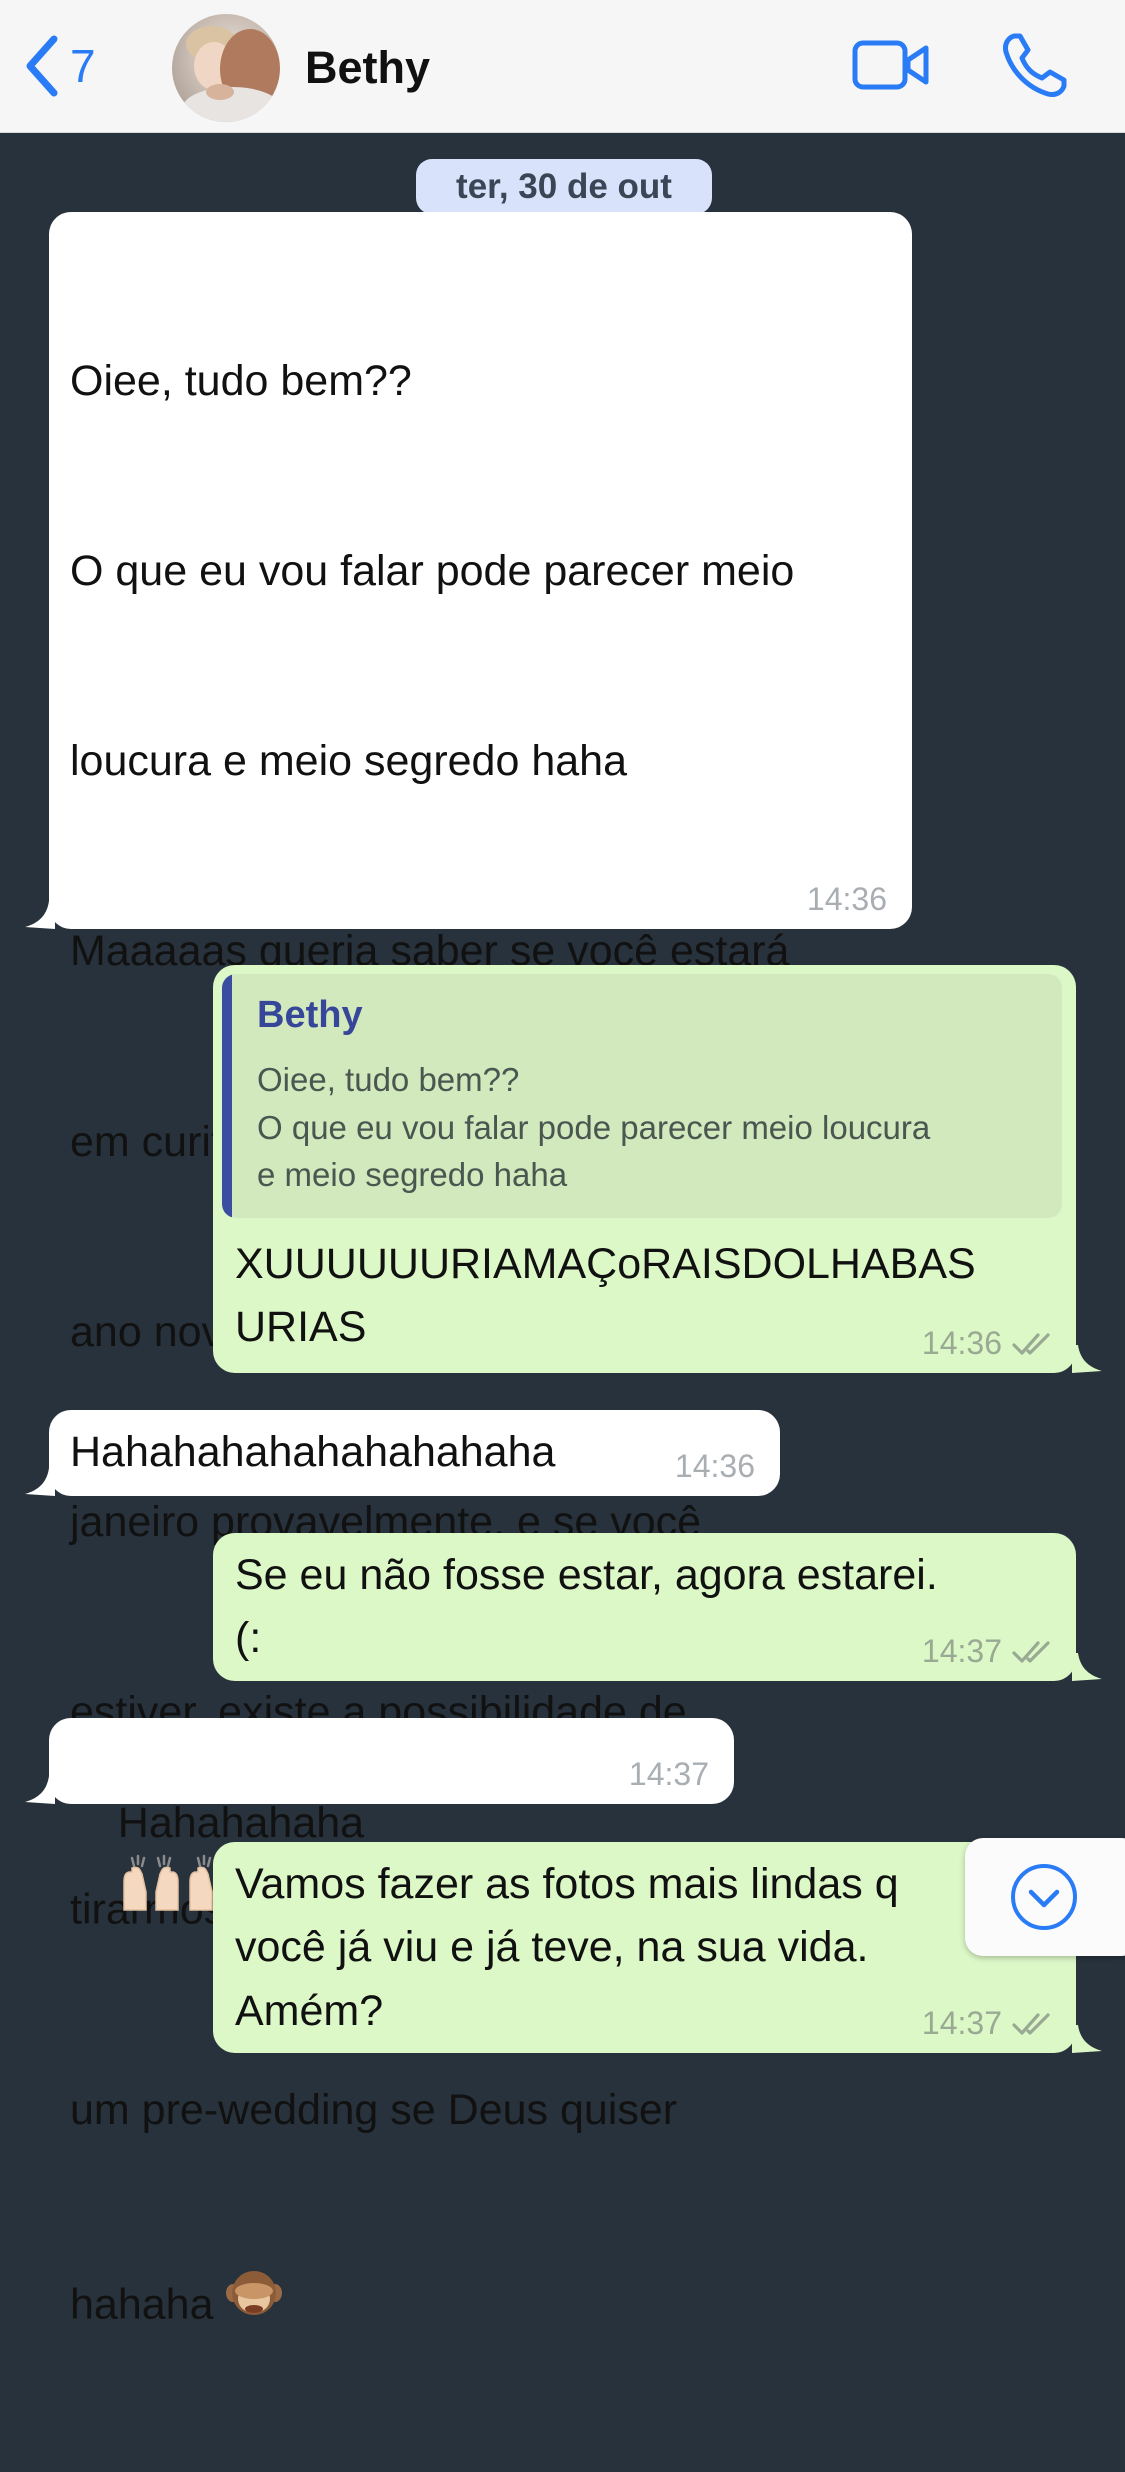 The image size is (1125, 2472). I want to click on video-camera-icon, so click(890, 65).